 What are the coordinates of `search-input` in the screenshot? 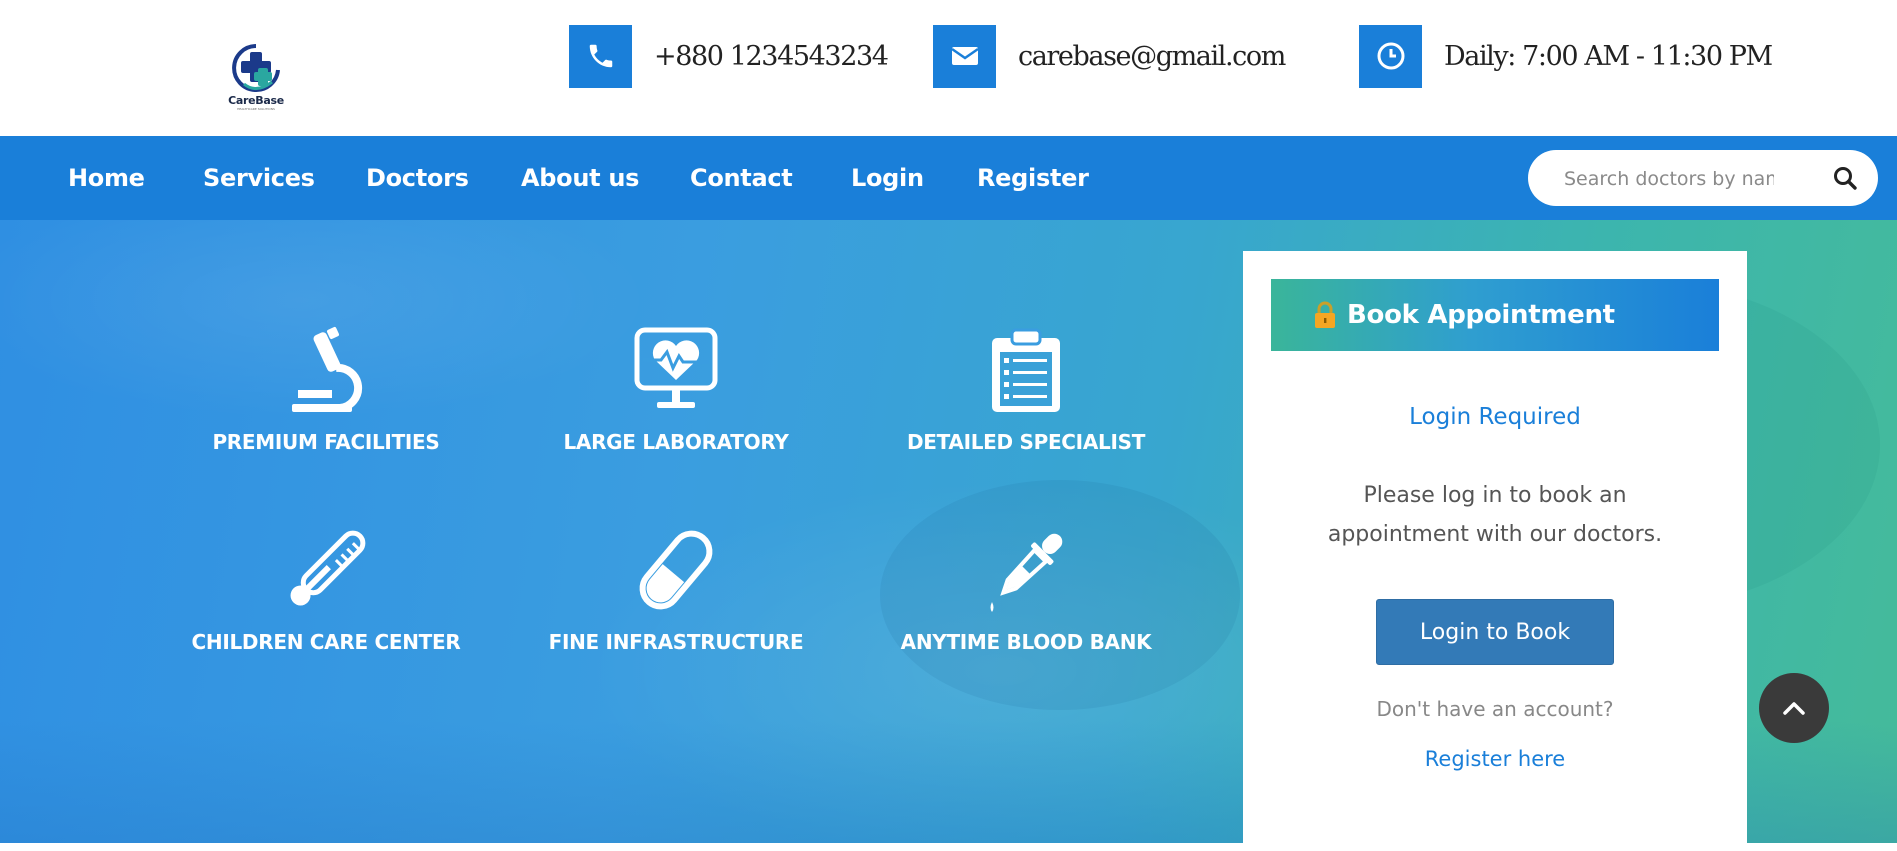 It's located at (1669, 179).